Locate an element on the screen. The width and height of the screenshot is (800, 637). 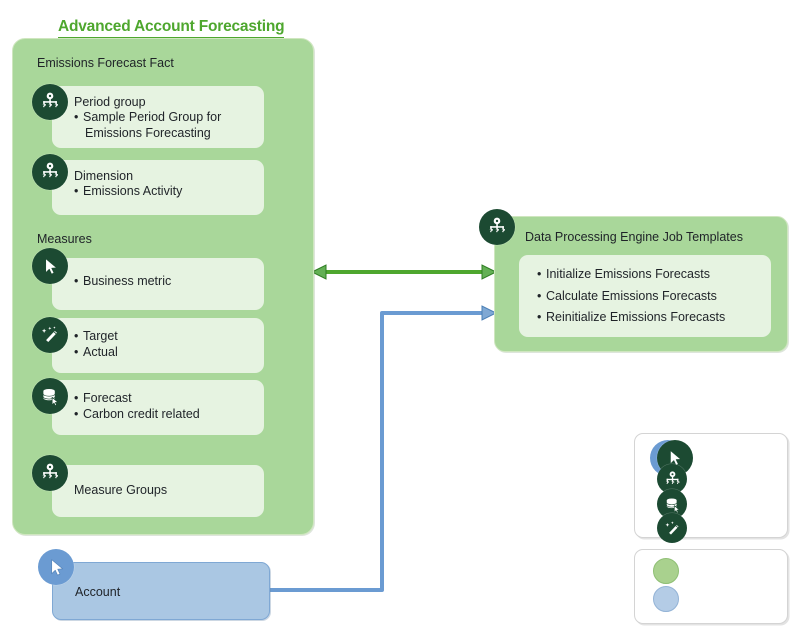
connector-fact-to-dpe is located at coordinates (404, 272).